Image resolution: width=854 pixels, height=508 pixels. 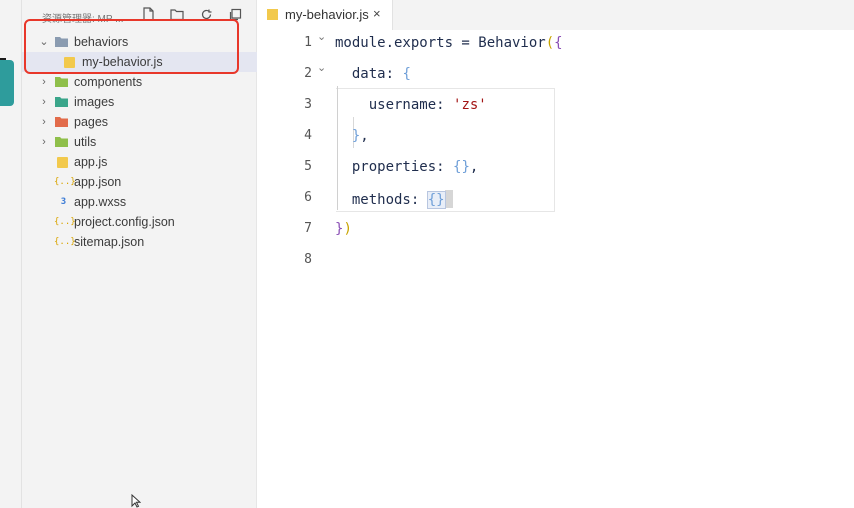 What do you see at coordinates (136, 501) in the screenshot?
I see `mouse-cursor-icon` at bounding box center [136, 501].